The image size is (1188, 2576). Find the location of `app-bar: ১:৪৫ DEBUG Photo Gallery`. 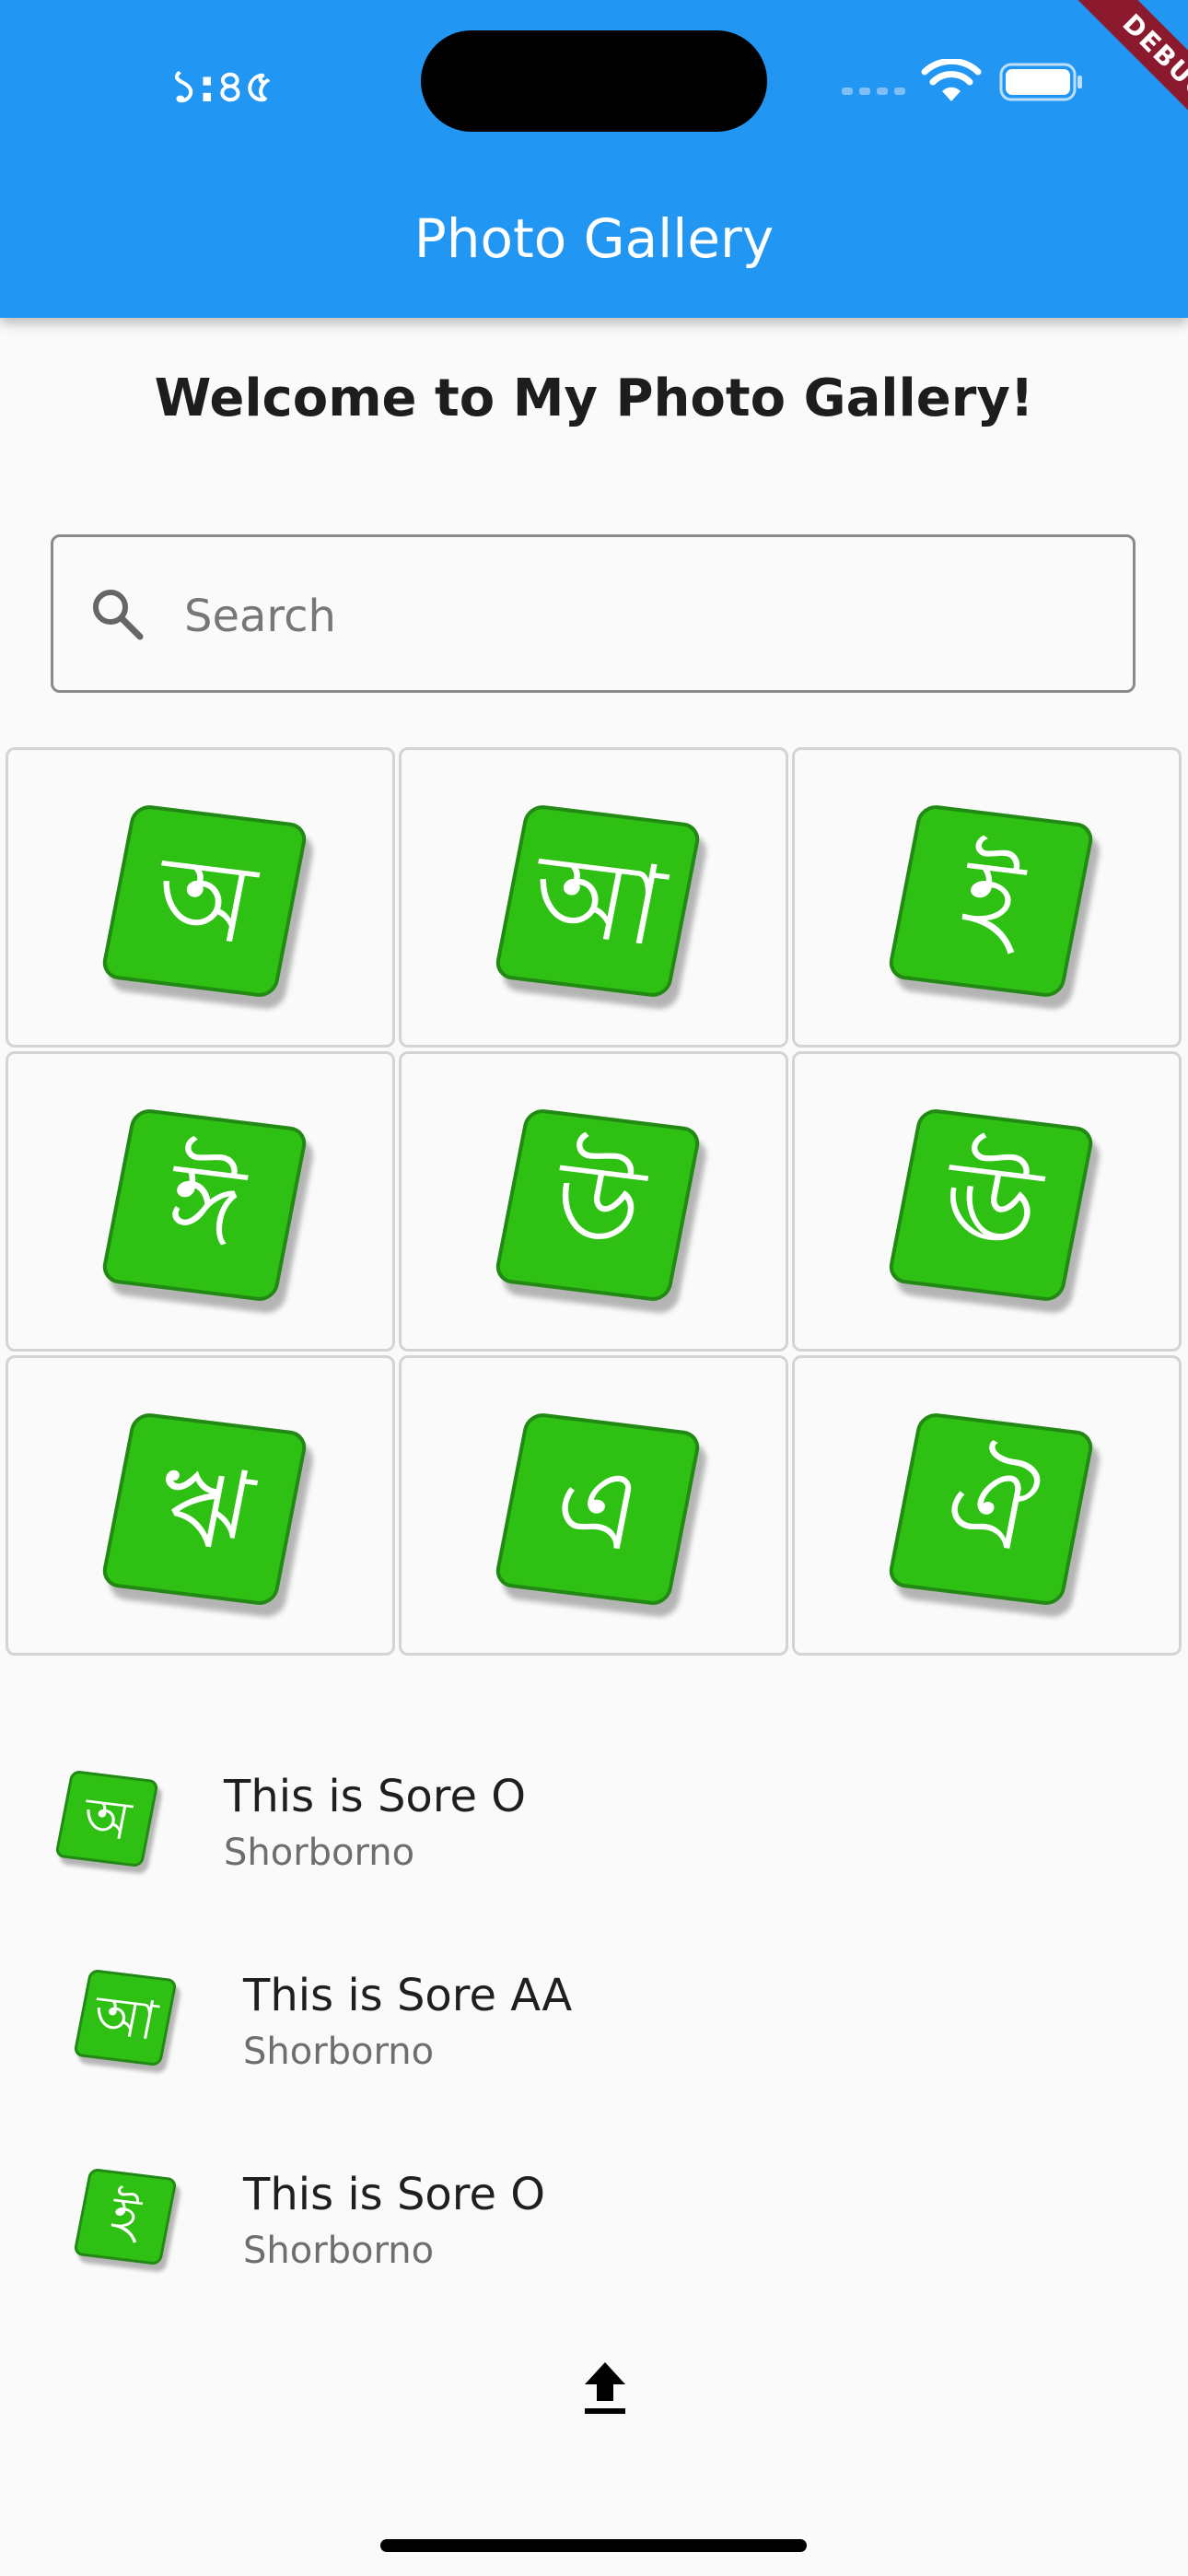

app-bar: ১:৪৫ DEBUG Photo Gallery is located at coordinates (594, 159).